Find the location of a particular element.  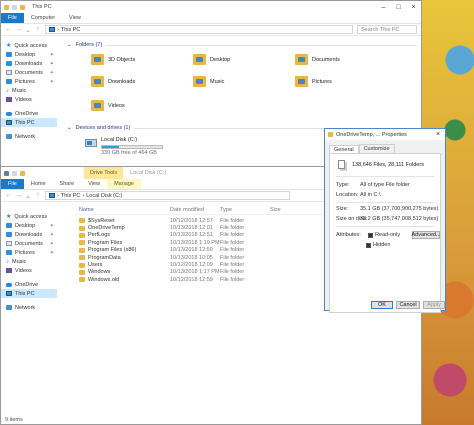

breadcrumb-local-disk: Local Disk (C:) is located at coordinates (104, 196).